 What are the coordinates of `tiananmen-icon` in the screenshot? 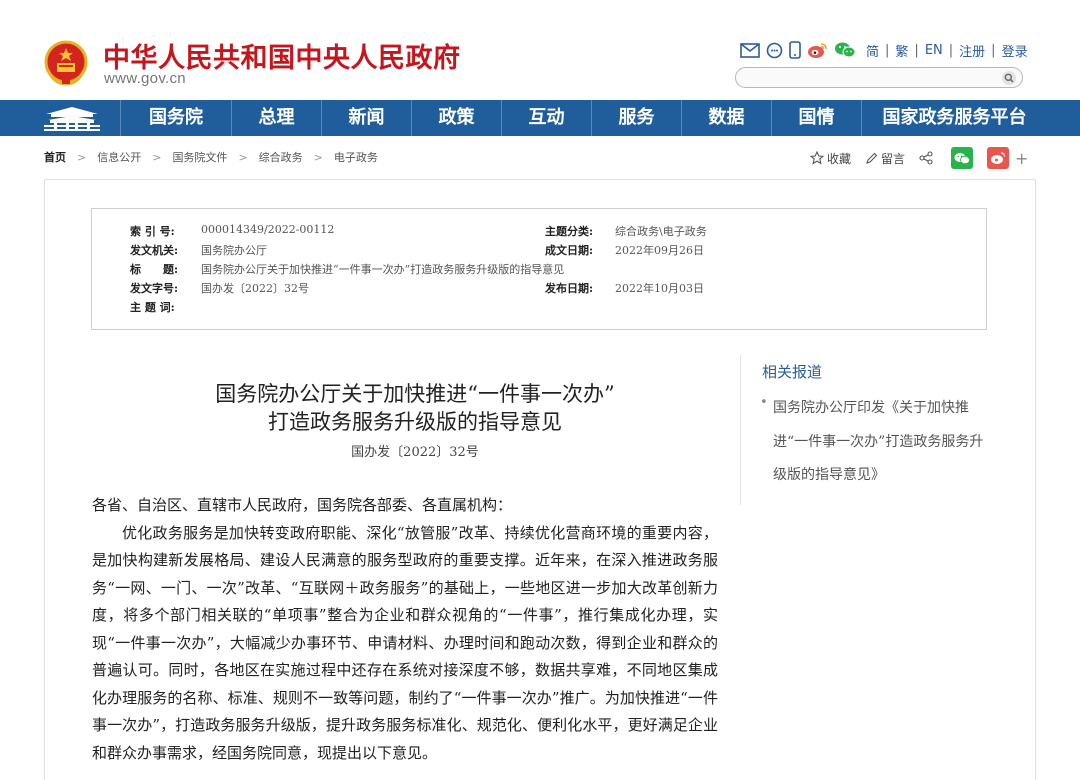 It's located at (72, 119).